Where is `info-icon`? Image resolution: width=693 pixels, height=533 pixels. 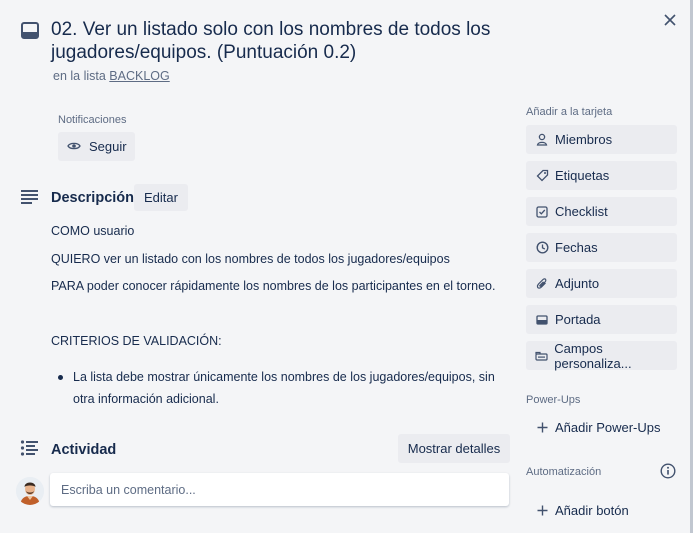 info-icon is located at coordinates (668, 471).